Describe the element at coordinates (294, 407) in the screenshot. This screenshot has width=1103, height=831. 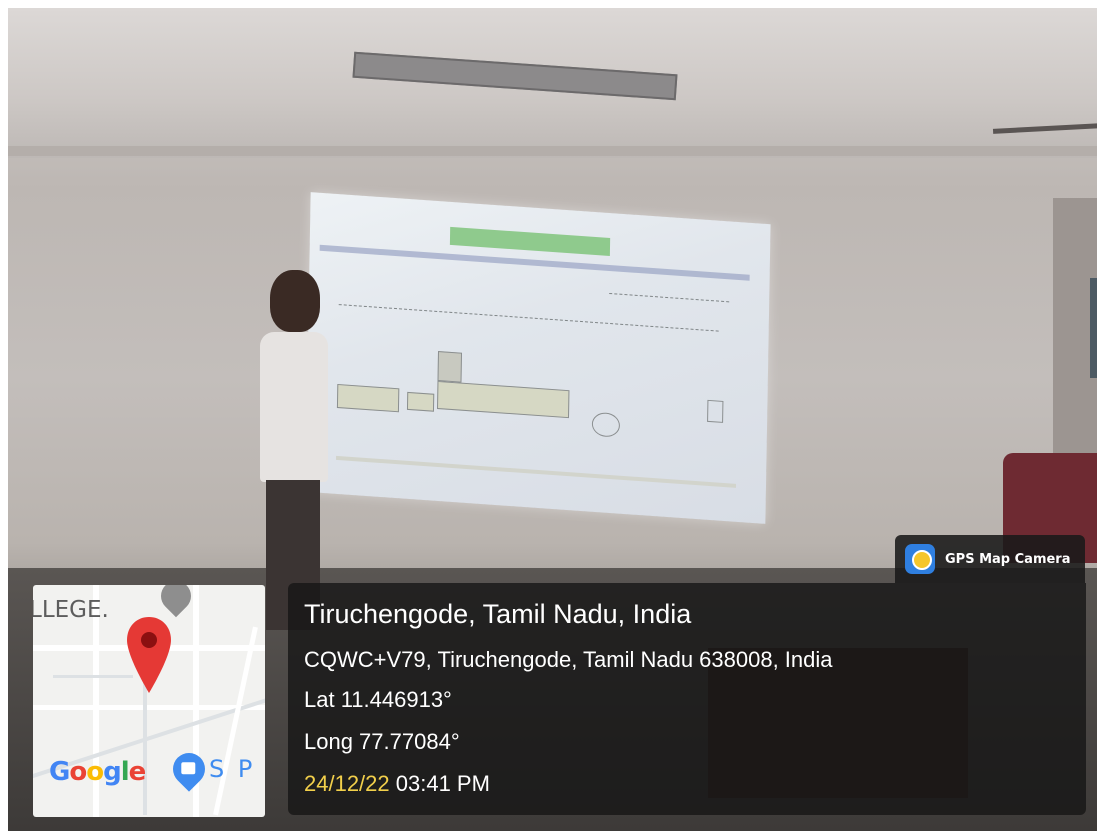
I see `presenter-shirt` at that location.